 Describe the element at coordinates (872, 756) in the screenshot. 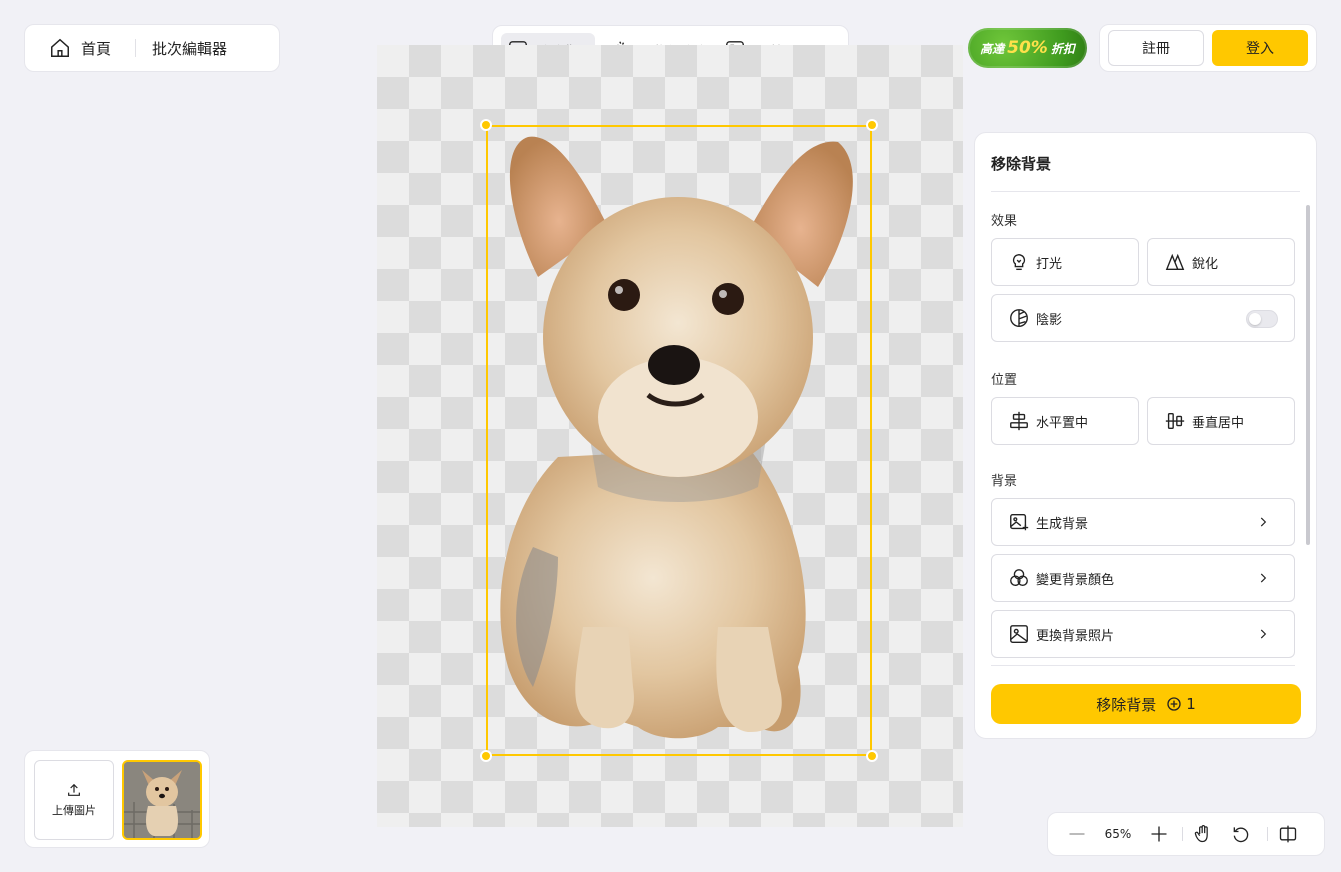

I see `resize-handle-bottom-right` at that location.